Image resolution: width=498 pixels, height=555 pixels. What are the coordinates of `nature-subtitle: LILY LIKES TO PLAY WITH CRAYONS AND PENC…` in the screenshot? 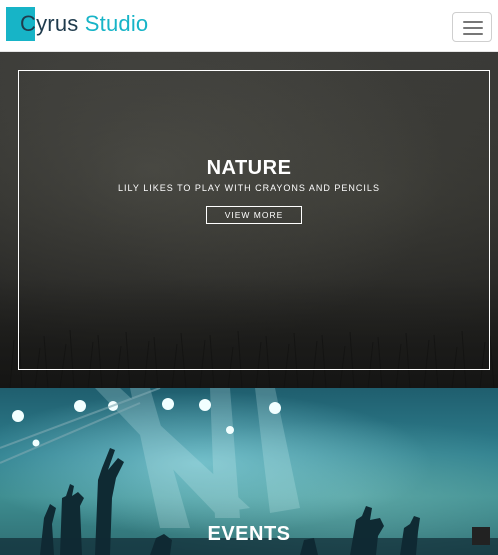 It's located at (249, 188).